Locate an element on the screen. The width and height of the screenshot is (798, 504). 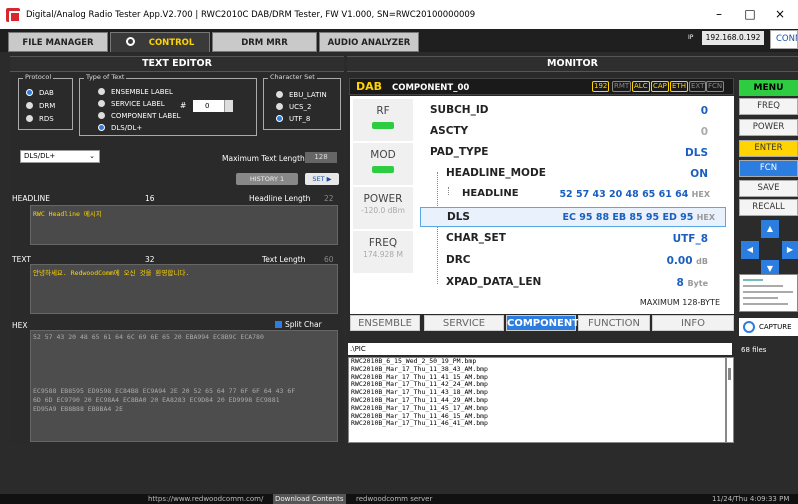
hex-line: ED95A9 EB8B88 EB8BA4 2E is located at coordinates (78, 409).